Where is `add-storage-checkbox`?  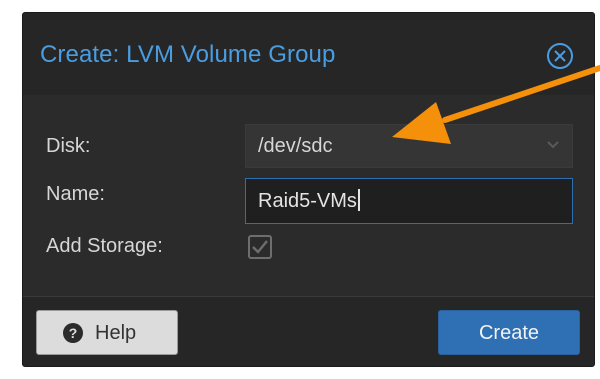
add-storage-checkbox is located at coordinates (260, 247).